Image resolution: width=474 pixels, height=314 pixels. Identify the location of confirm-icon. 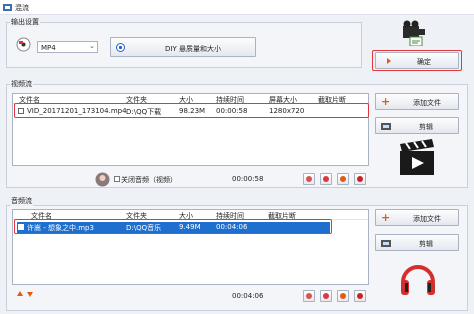
(386, 61).